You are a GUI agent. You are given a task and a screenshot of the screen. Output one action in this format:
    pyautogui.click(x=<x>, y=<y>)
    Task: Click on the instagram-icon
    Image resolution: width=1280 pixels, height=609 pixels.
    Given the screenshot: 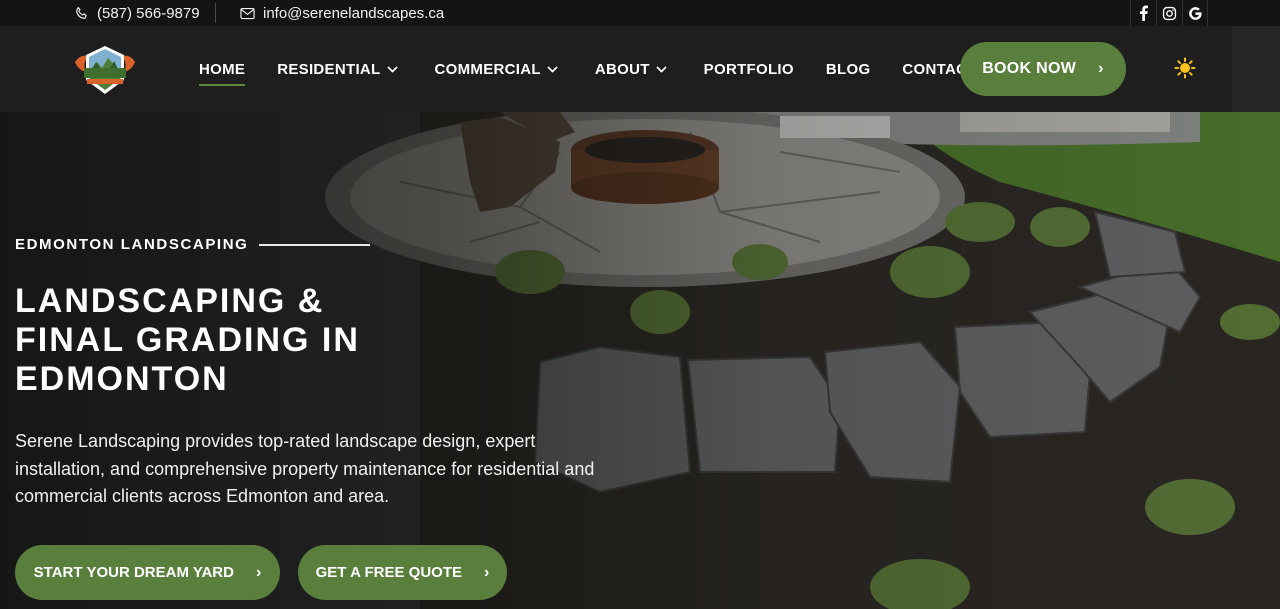 What is the action you would take?
    pyautogui.click(x=1169, y=13)
    